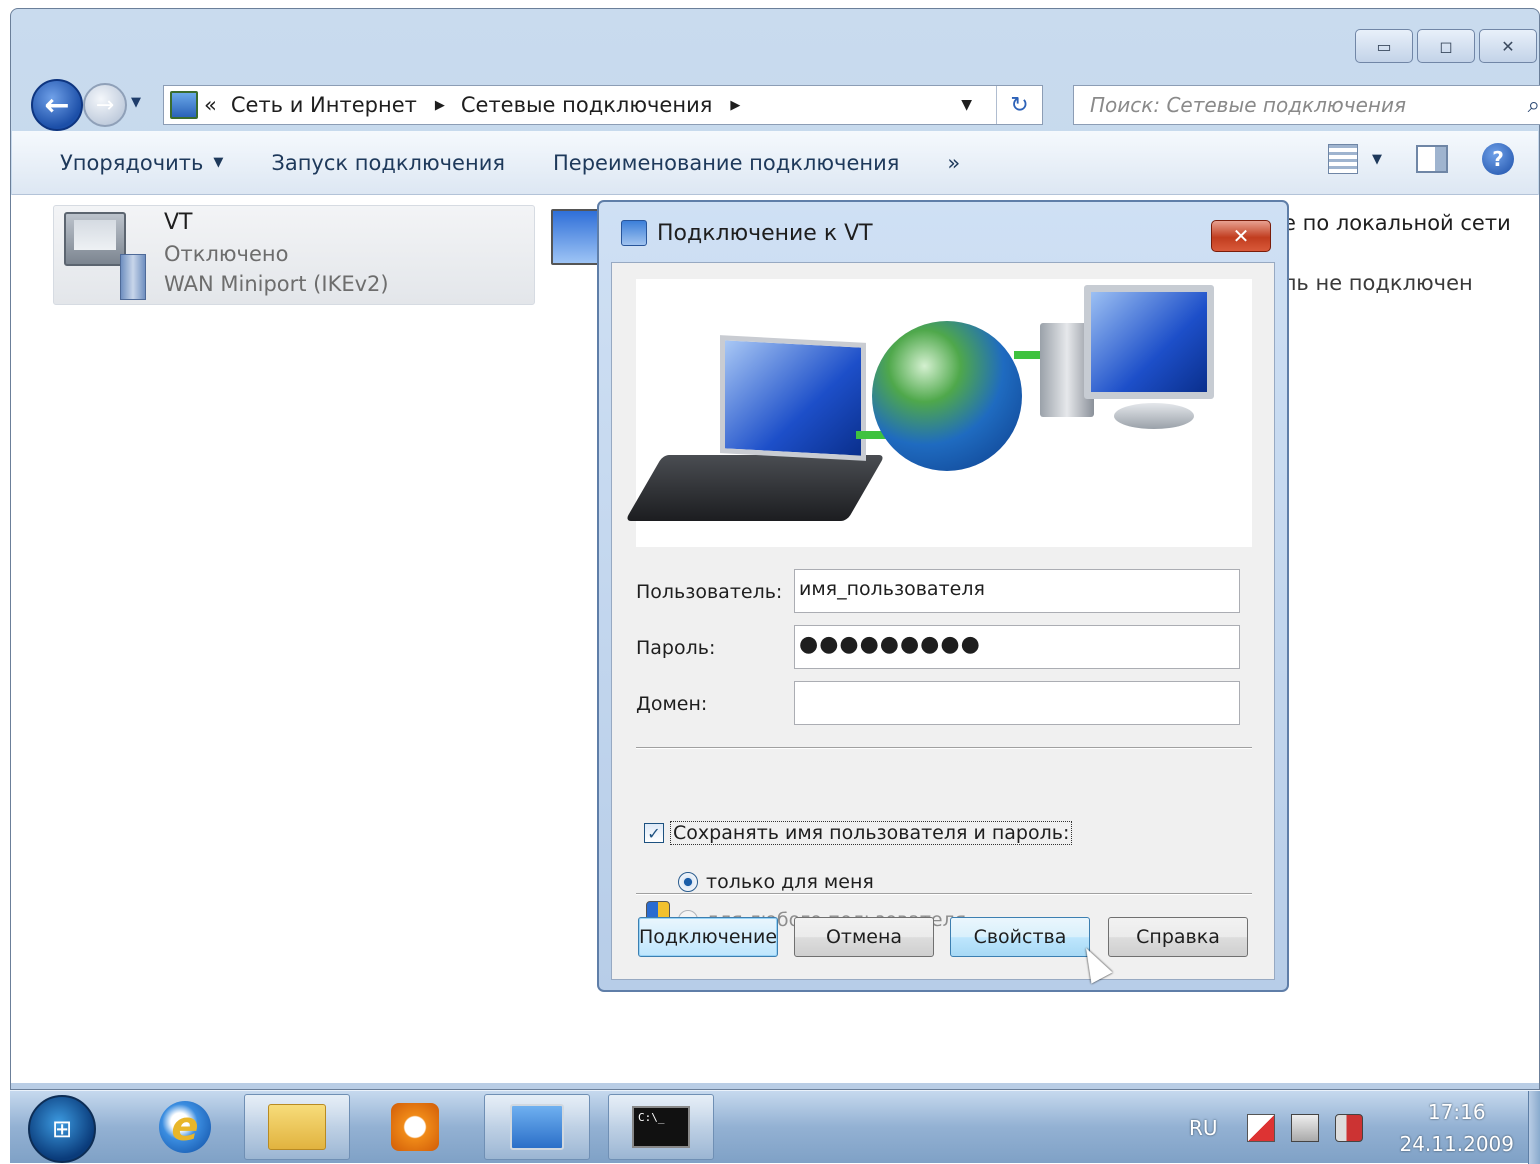  I want to click on user-label: Пользователь:, so click(709, 592).